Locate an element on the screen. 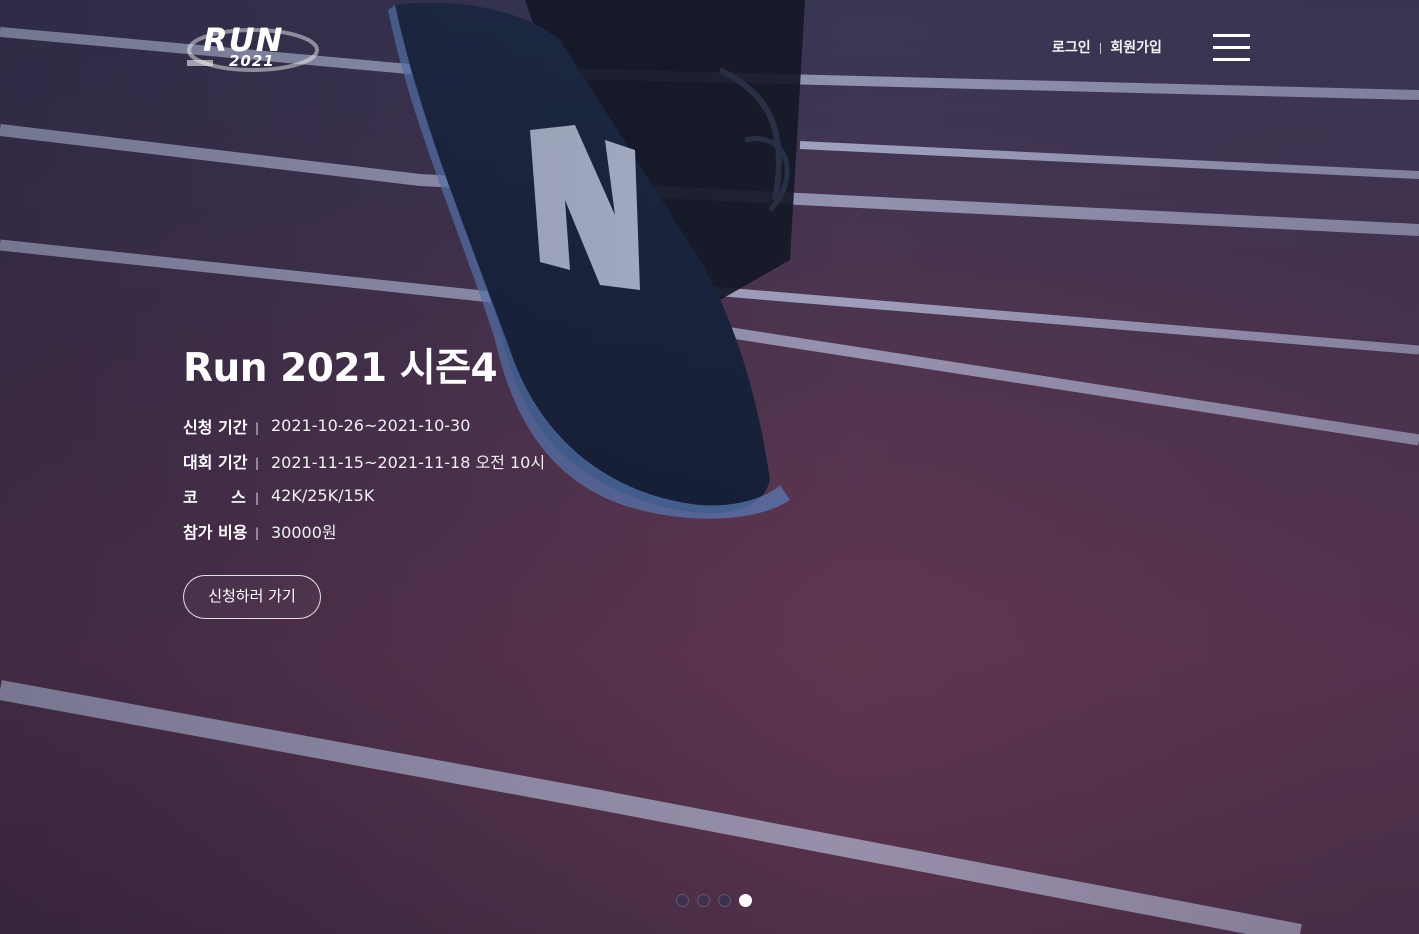 Image resolution: width=1419 pixels, height=934 pixels. event-title: Run 2021 시즌4 is located at coordinates (340, 368).